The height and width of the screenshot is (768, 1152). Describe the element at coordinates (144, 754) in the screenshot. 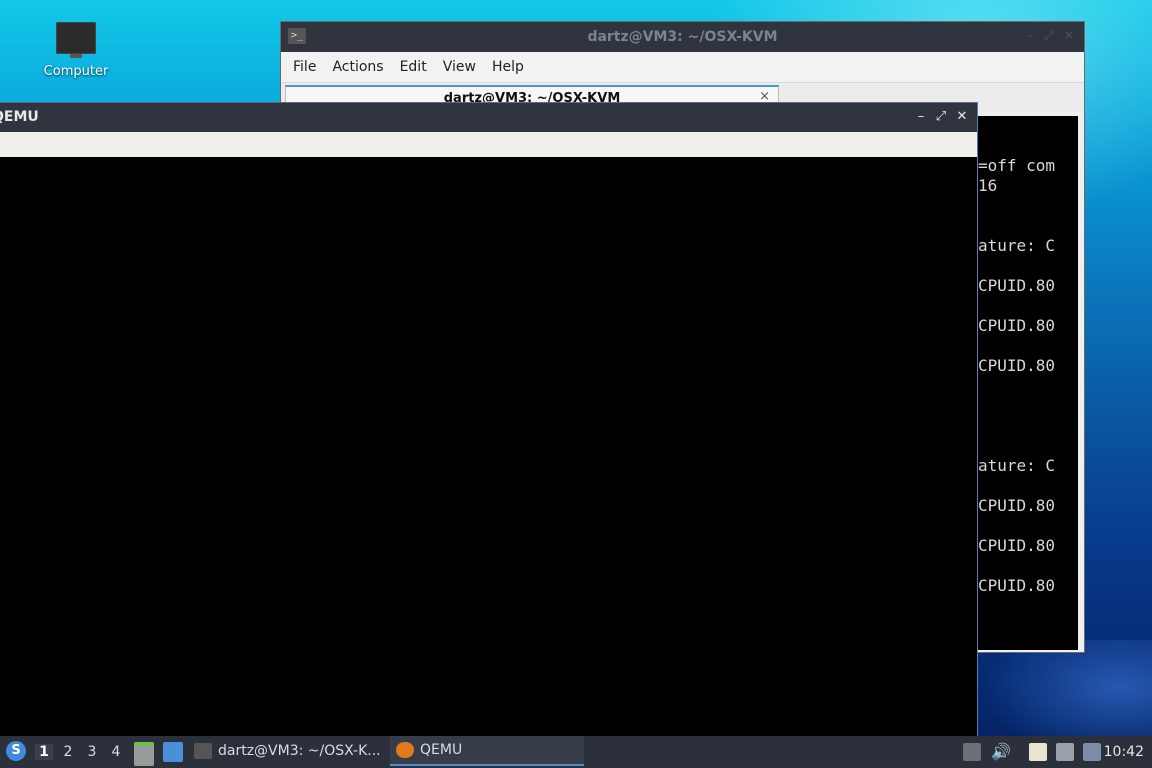

I see `file-manager-icon` at that location.